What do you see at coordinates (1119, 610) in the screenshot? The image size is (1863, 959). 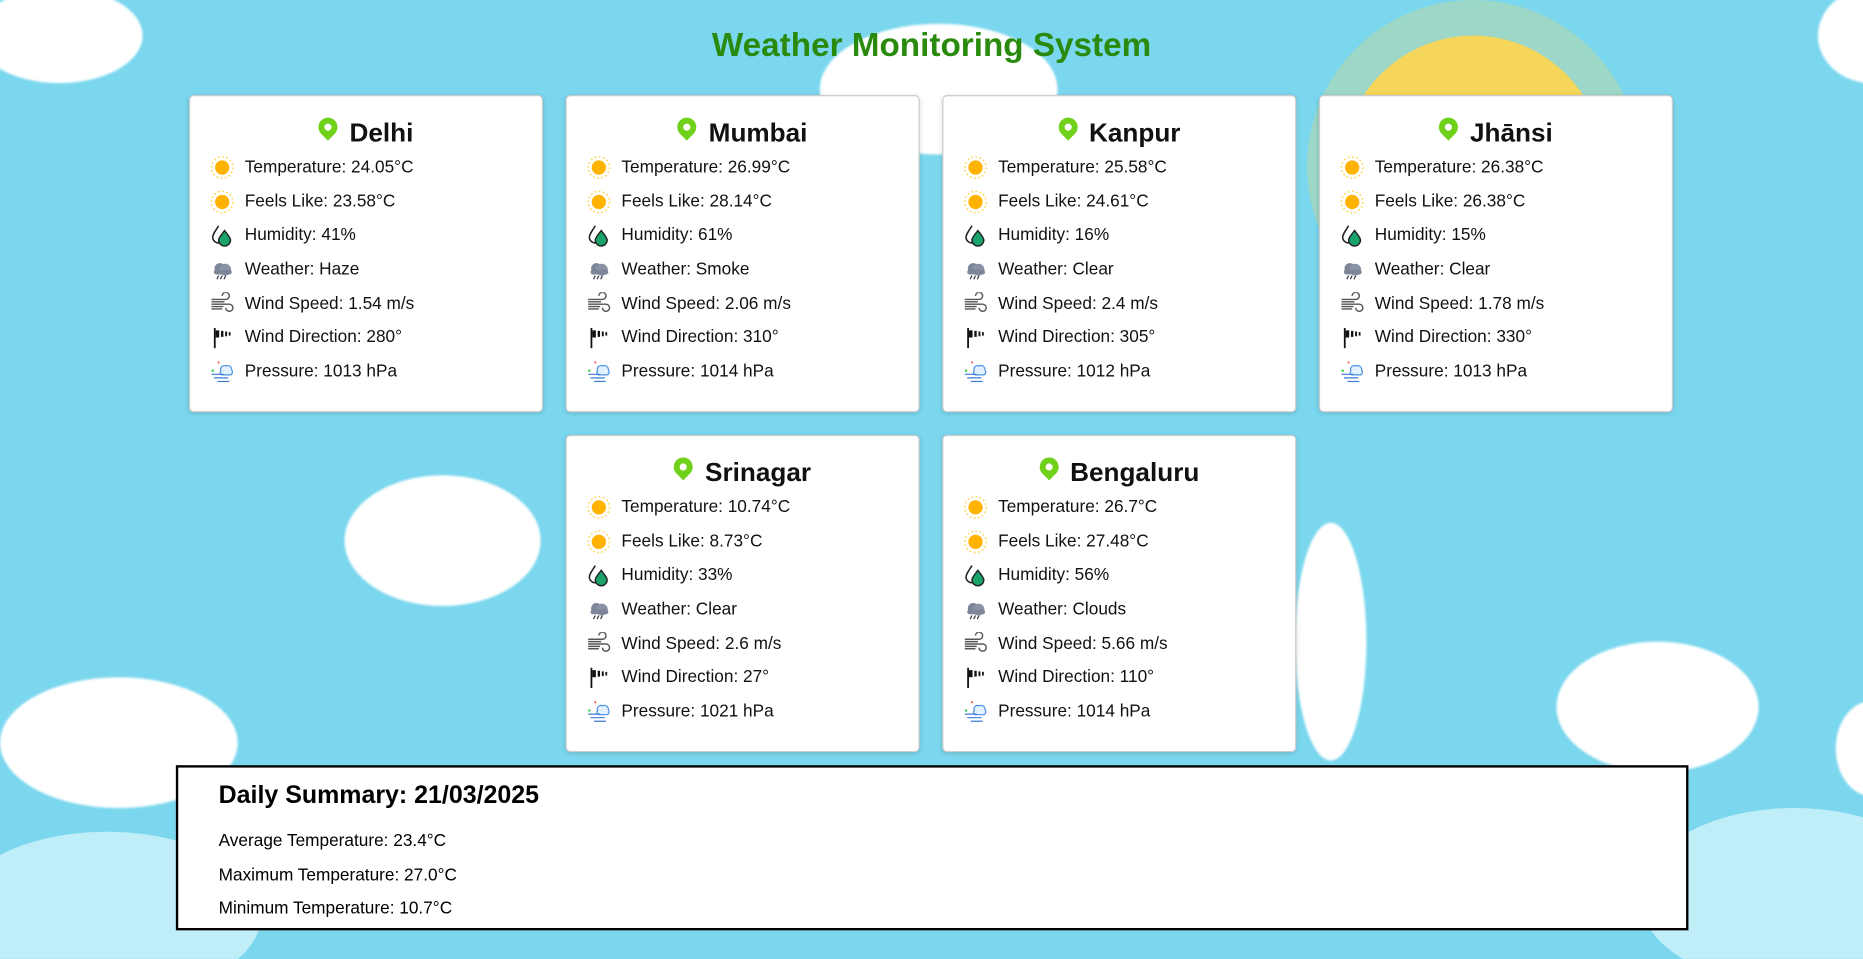 I see `weather-row: Weather: Clouds` at bounding box center [1119, 610].